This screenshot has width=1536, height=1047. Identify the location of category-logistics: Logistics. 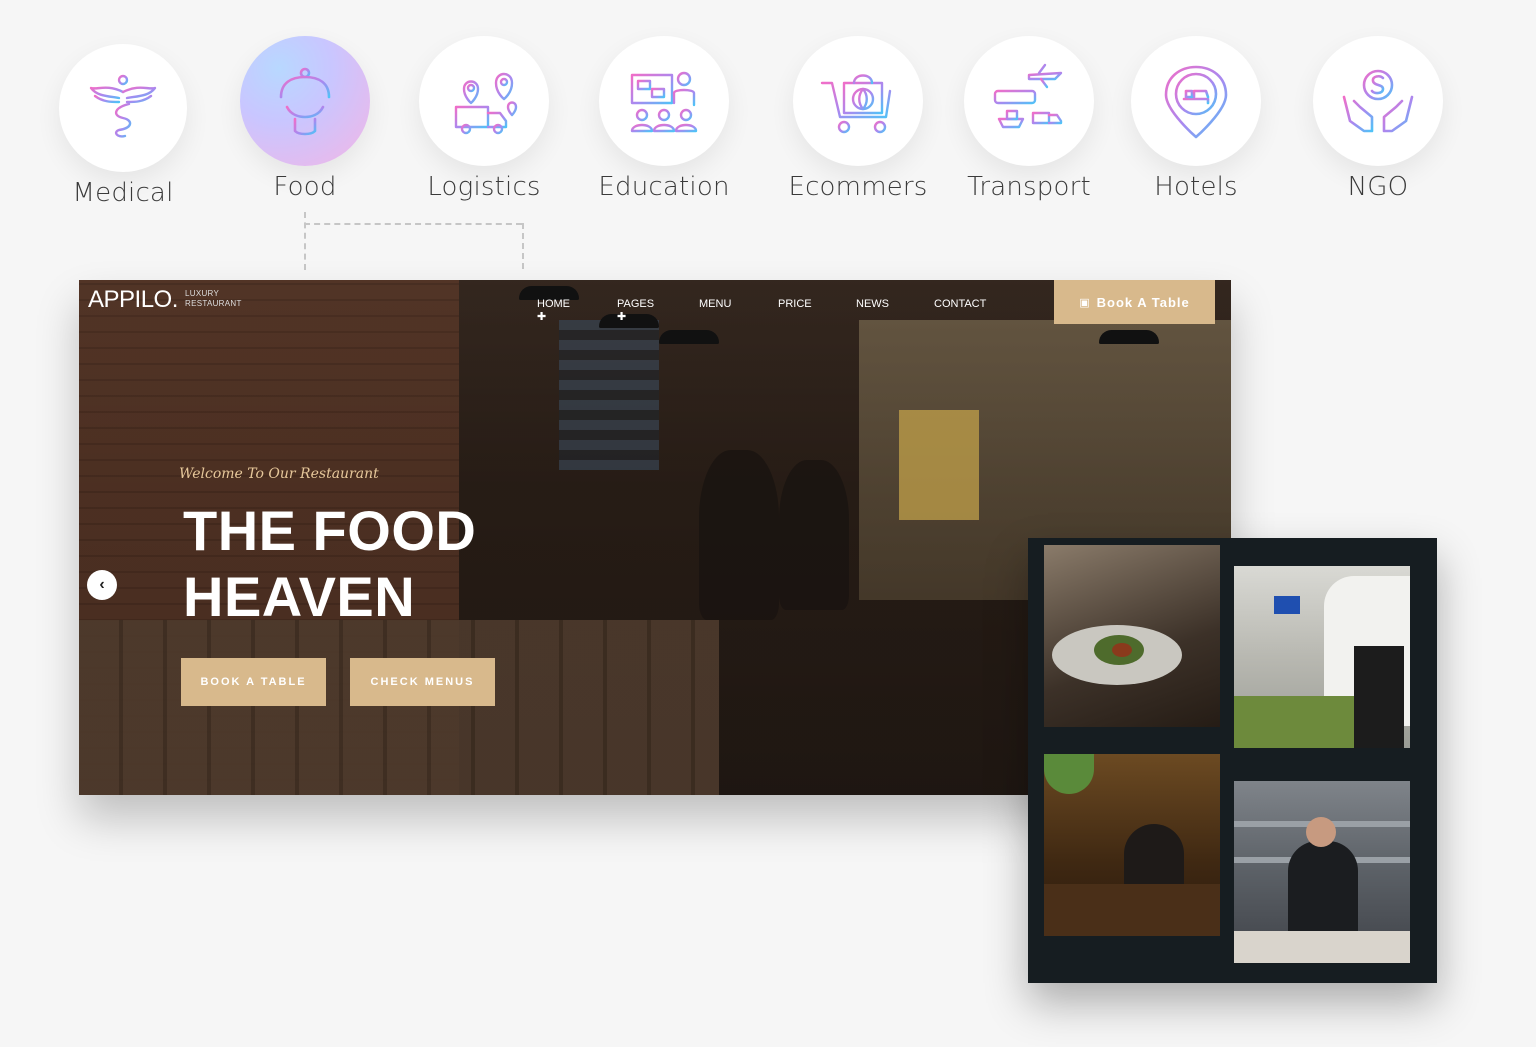
(484, 119).